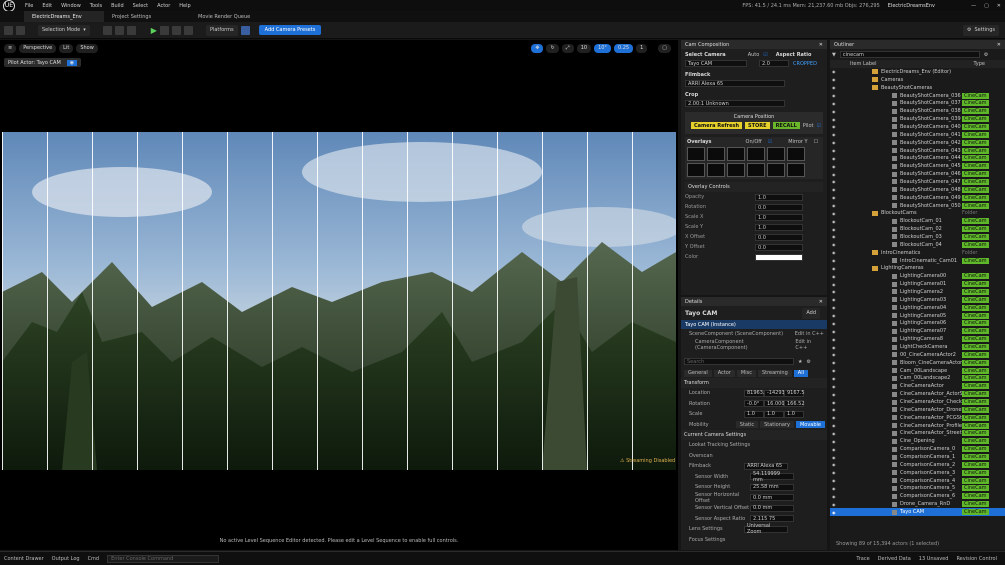 The height and width of the screenshot is (565, 1005). Describe the element at coordinates (917, 465) in the screenshot. I see `outliner-row: ◉ ComparisonCamera_2 CineCam` at that location.